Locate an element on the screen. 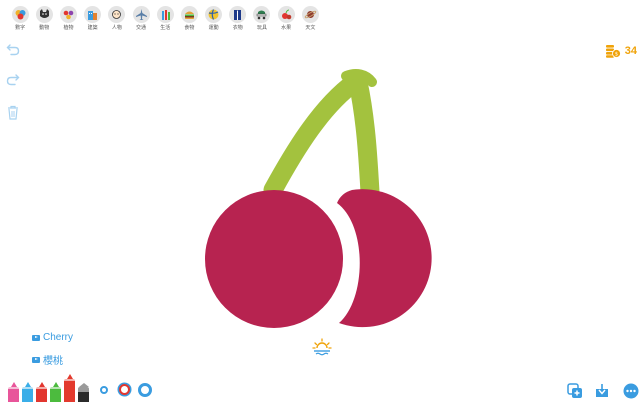 This screenshot has width=643, height=402. word-english: Cherry is located at coordinates (52, 337).